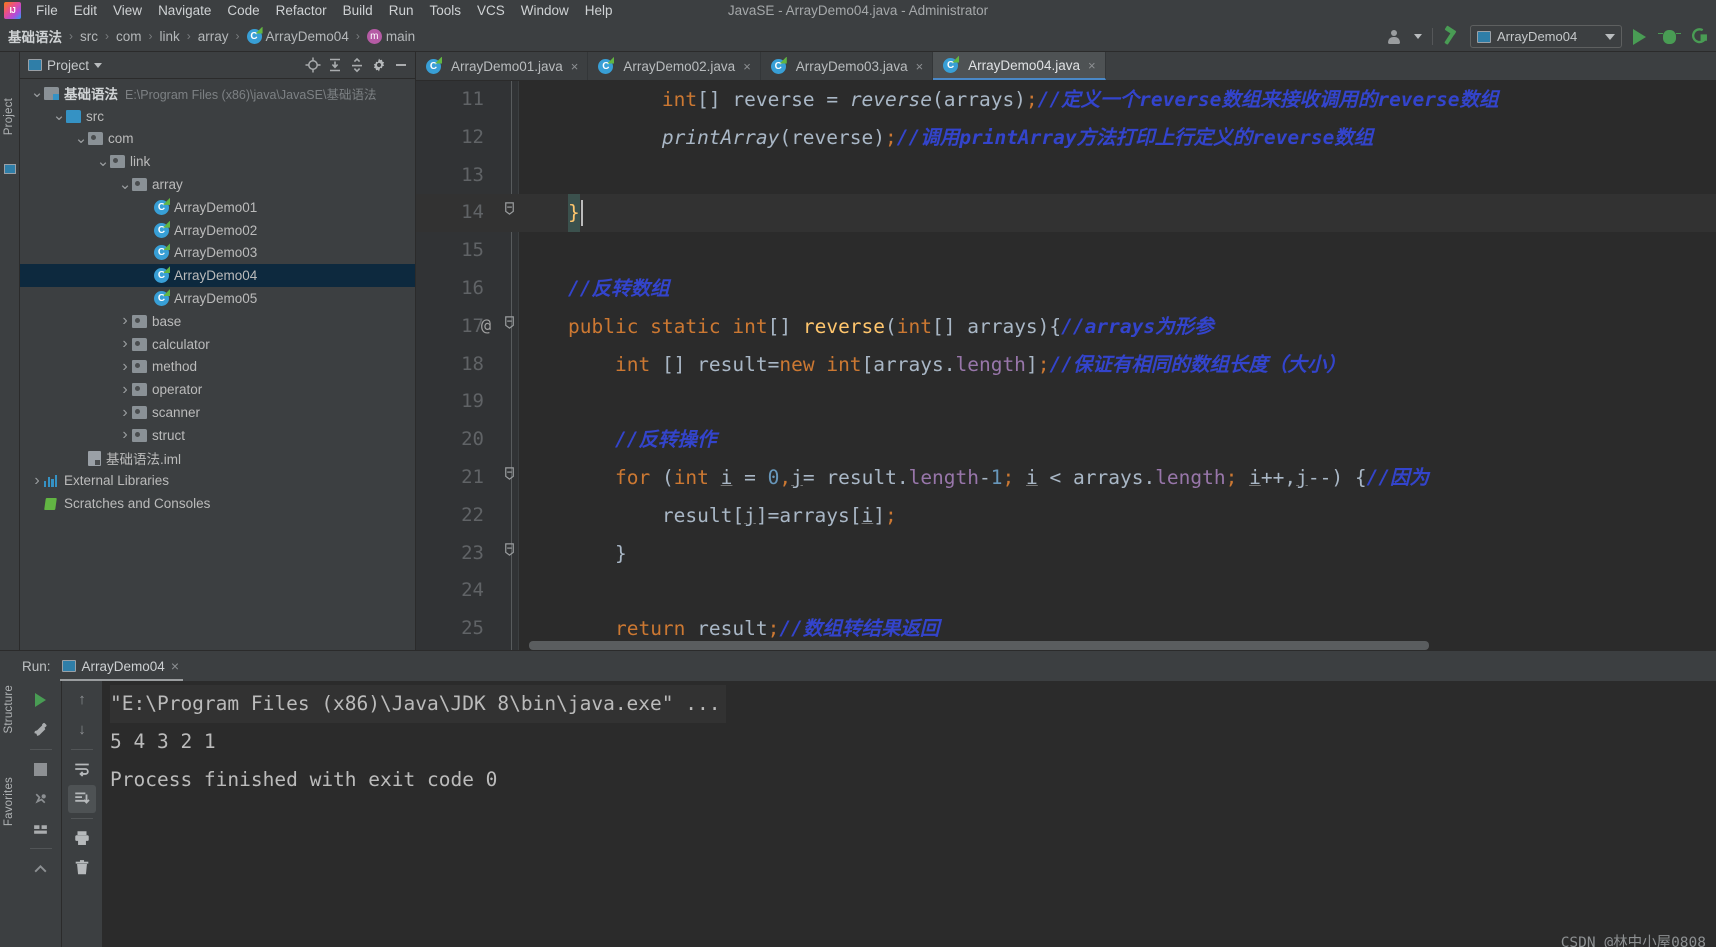 This screenshot has width=1716, height=947. I want to click on person-icon, so click(1394, 37).